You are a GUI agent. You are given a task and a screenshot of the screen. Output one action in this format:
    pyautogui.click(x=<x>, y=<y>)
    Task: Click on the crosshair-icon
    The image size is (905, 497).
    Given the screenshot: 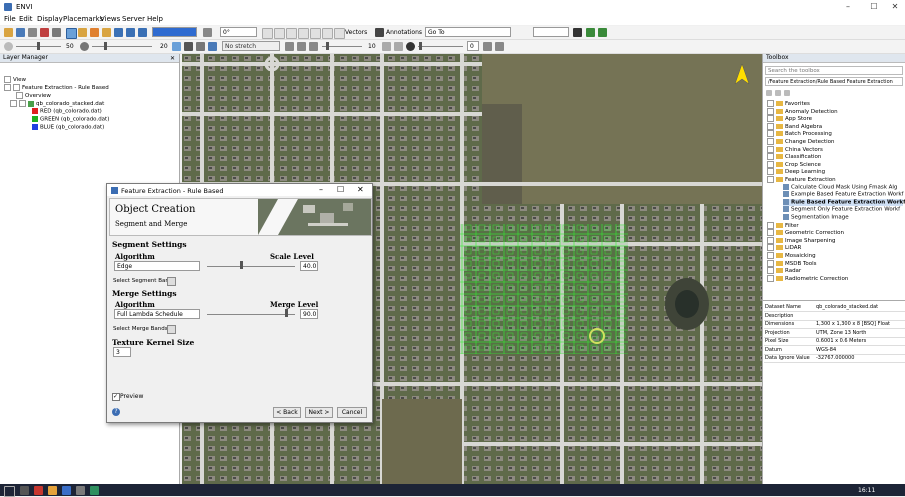 What is the action you would take?
    pyautogui.click(x=279, y=33)
    